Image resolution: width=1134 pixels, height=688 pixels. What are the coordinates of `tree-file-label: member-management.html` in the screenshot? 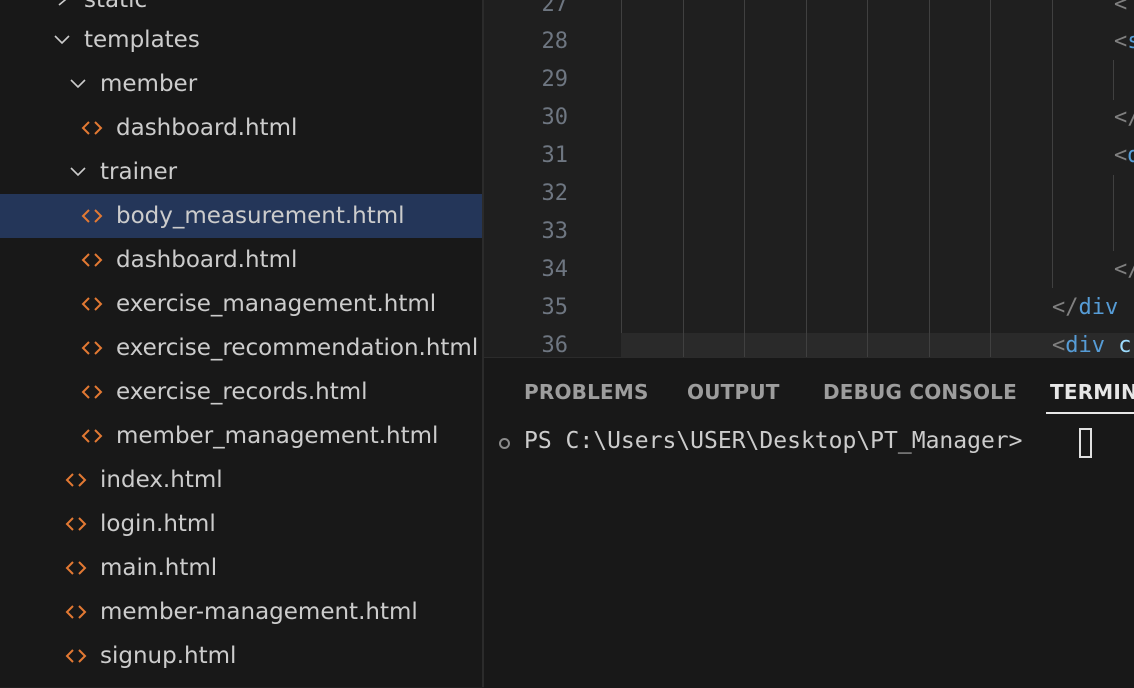 It's located at (259, 612).